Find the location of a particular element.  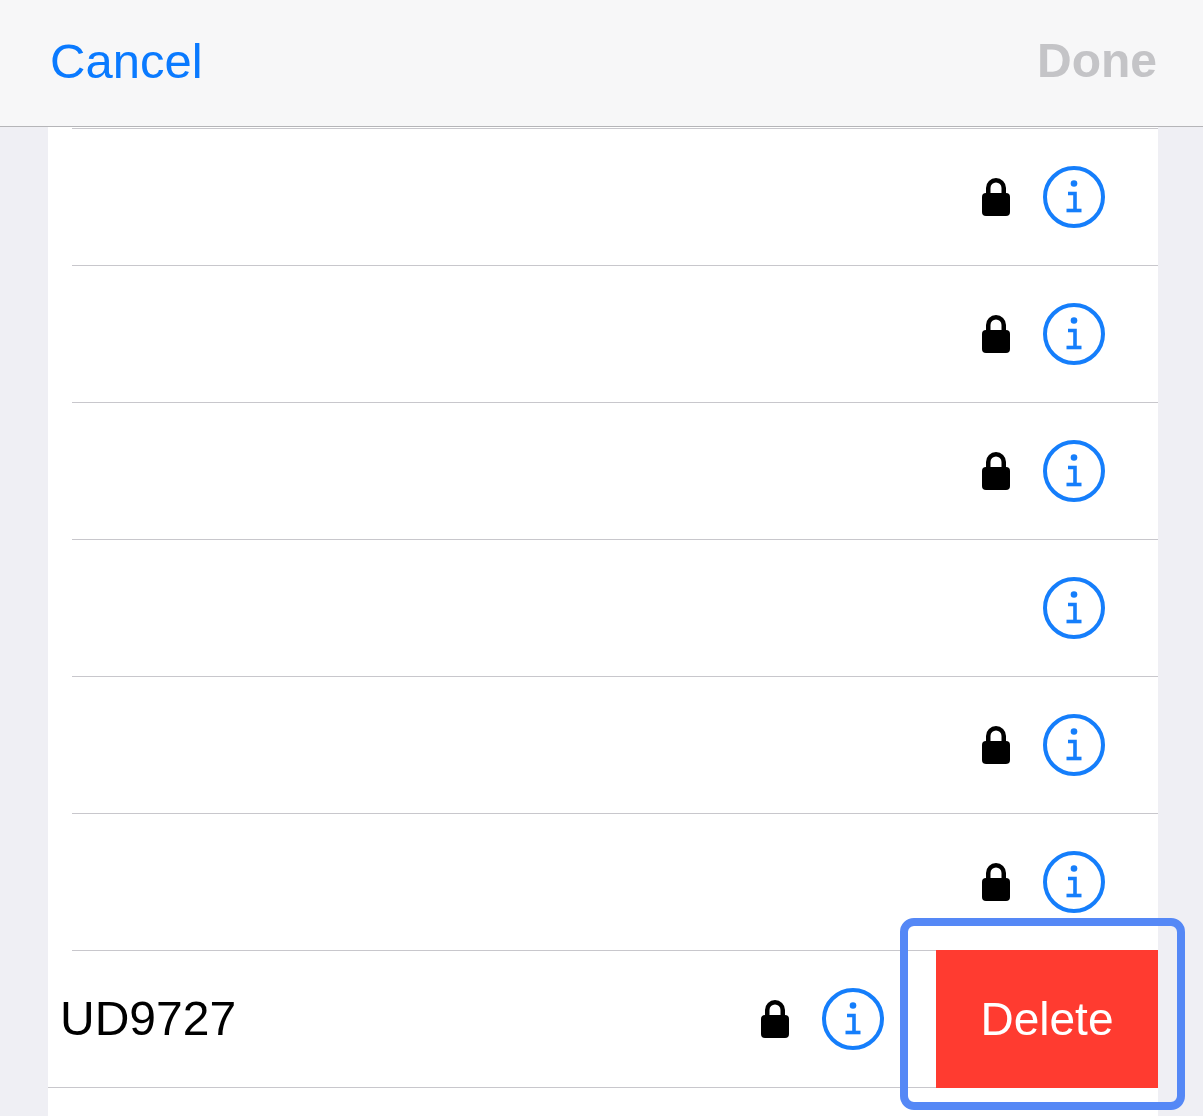

cancel-button: Cancel is located at coordinates (126, 61).